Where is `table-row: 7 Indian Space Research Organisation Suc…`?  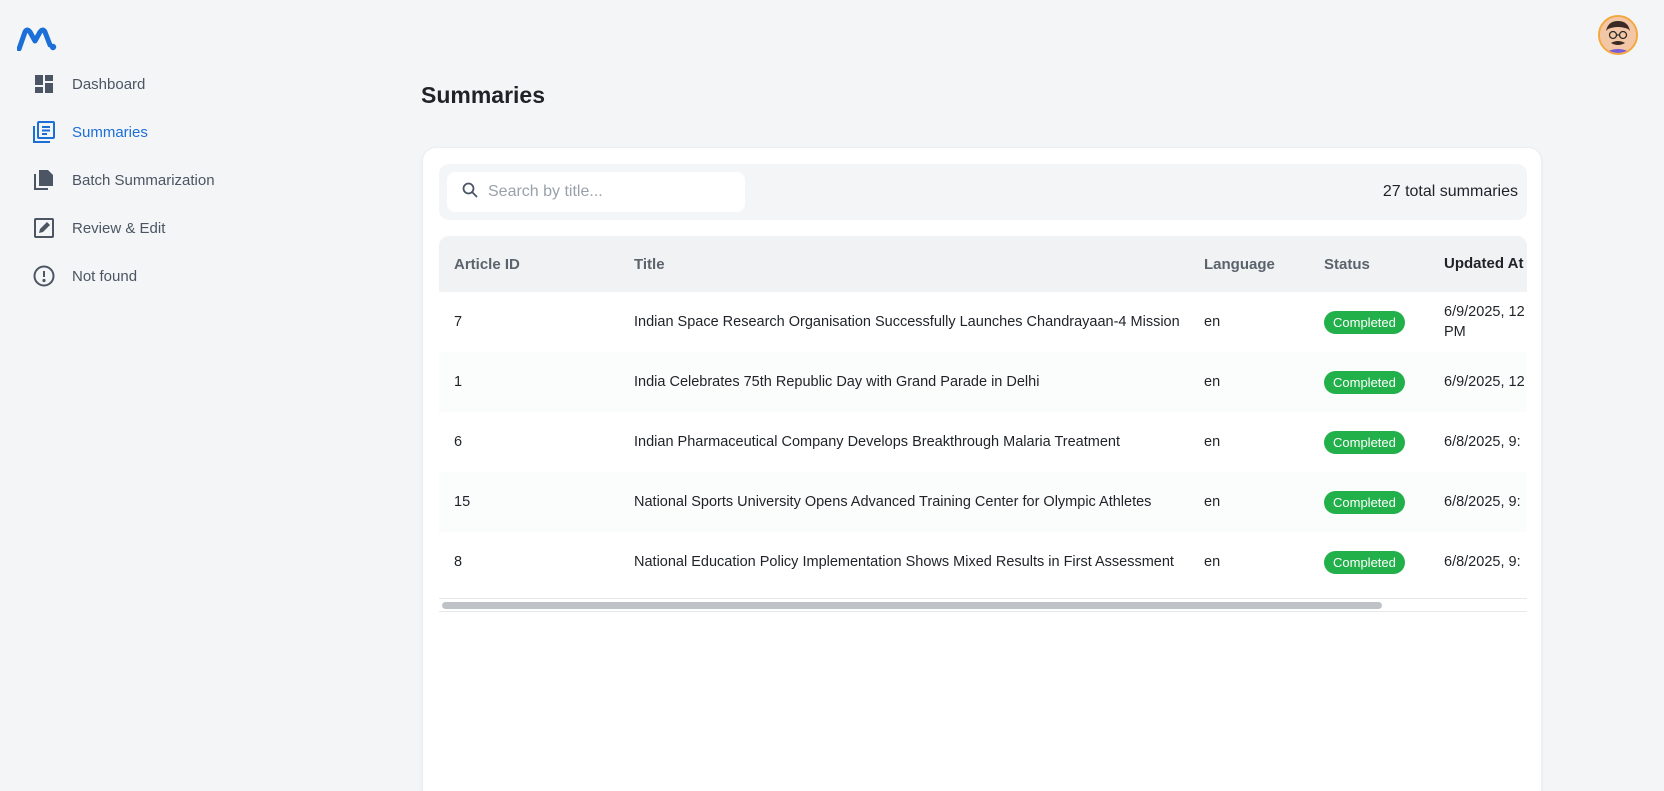
table-row: 7 Indian Space Research Organisation Suc… is located at coordinates (983, 322).